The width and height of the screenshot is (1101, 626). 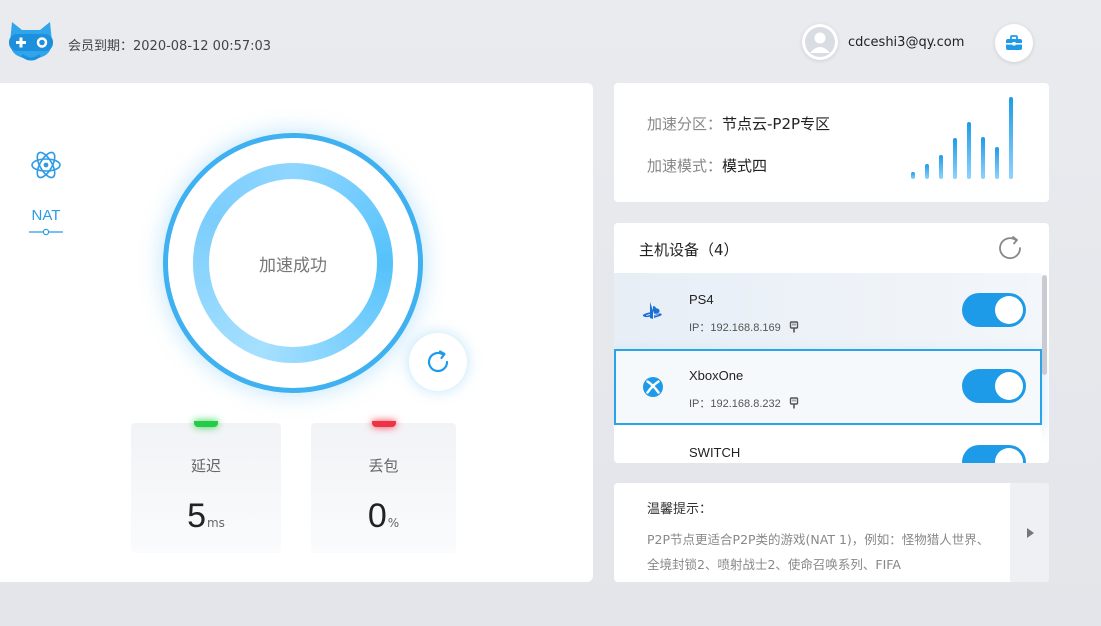 I want to click on device-ip-text: IP：192.168.8.232, so click(x=735, y=404).